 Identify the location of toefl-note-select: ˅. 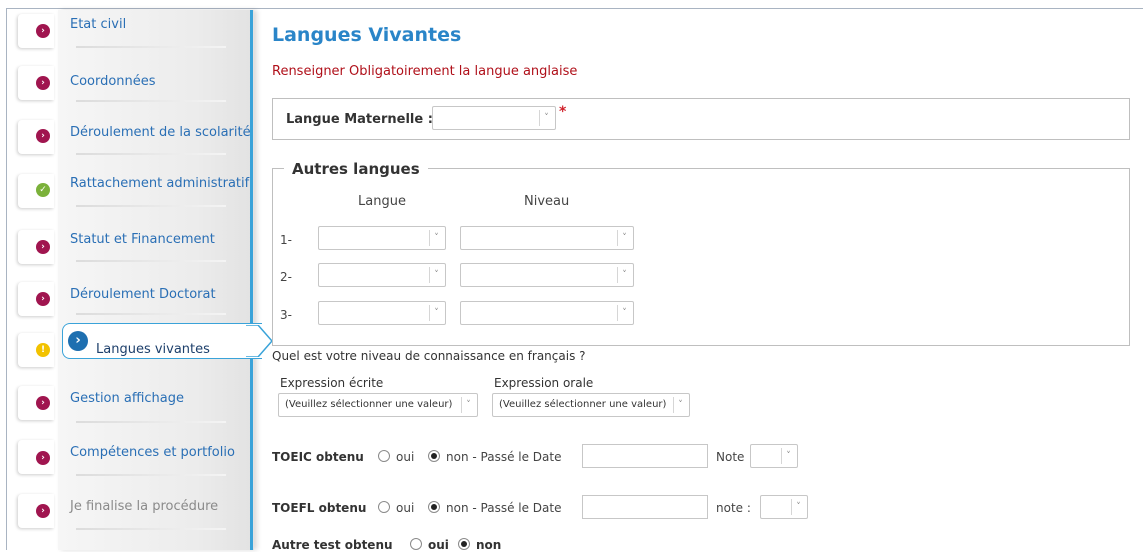
(784, 507).